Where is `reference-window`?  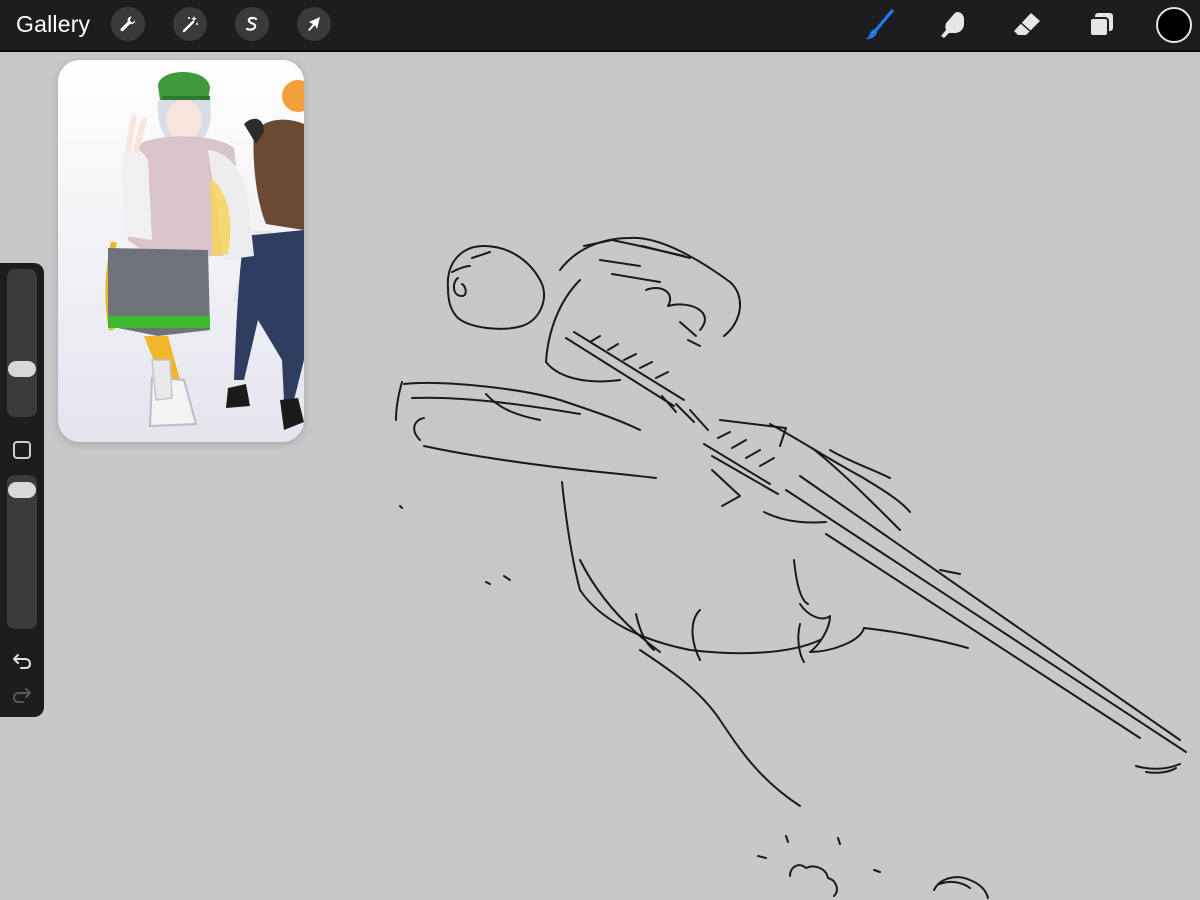 reference-window is located at coordinates (181, 251).